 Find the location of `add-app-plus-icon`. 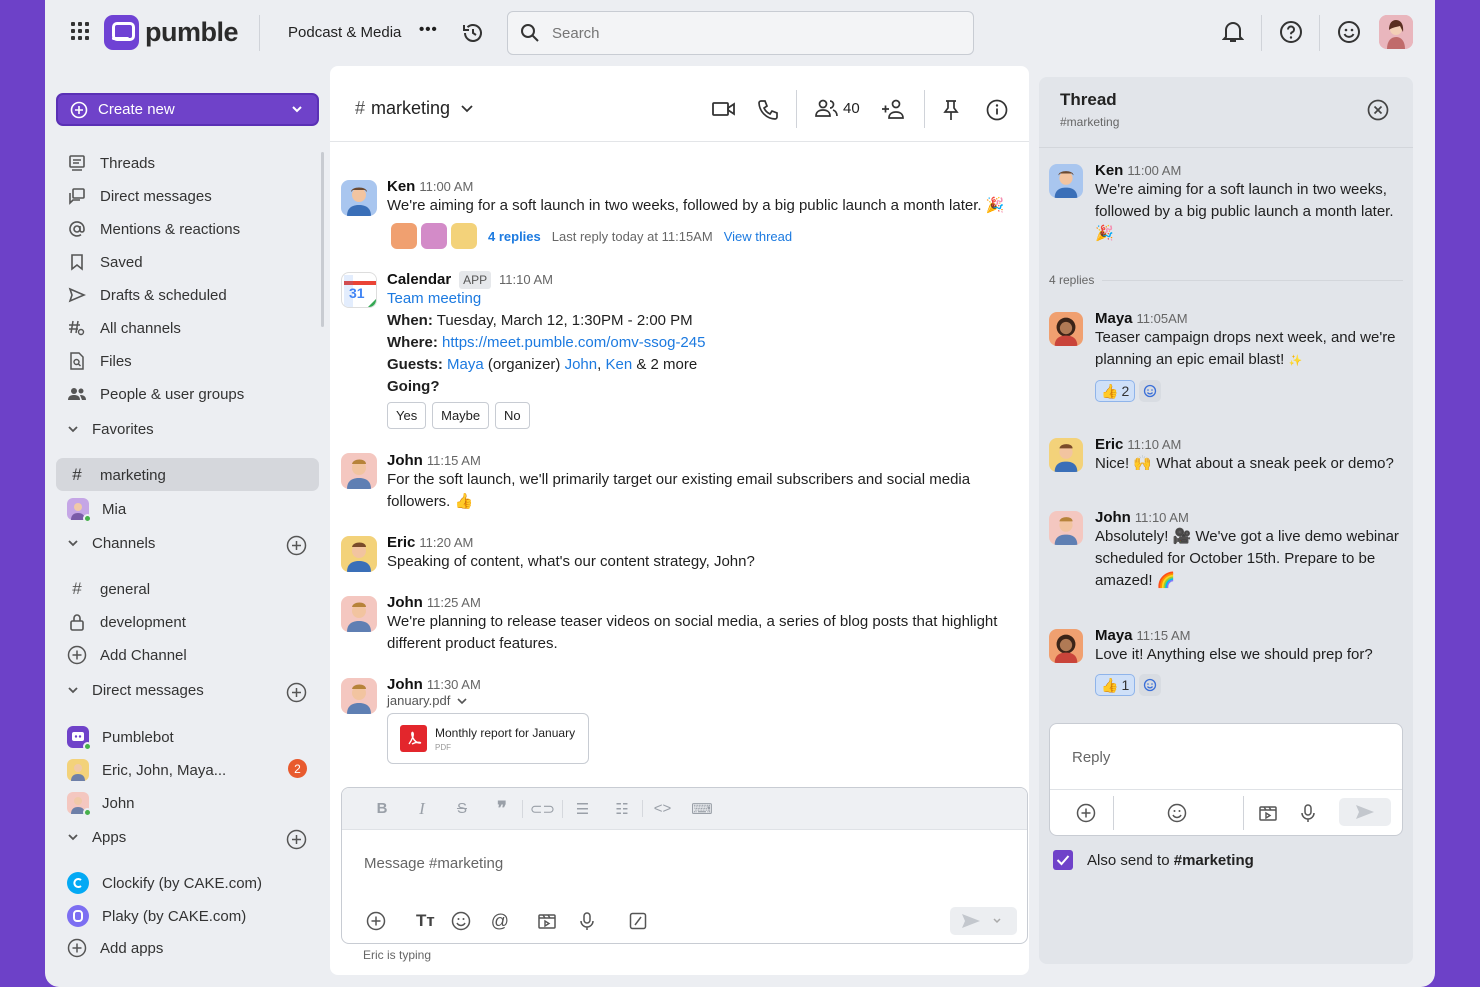

add-app-plus-icon is located at coordinates (296, 839).